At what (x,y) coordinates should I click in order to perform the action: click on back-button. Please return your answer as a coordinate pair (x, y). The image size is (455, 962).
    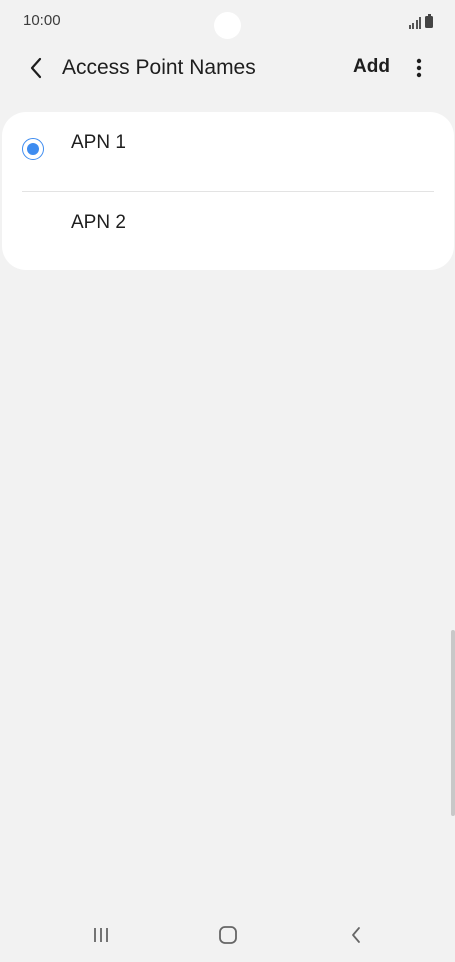
    Looking at the image, I should click on (36, 68).